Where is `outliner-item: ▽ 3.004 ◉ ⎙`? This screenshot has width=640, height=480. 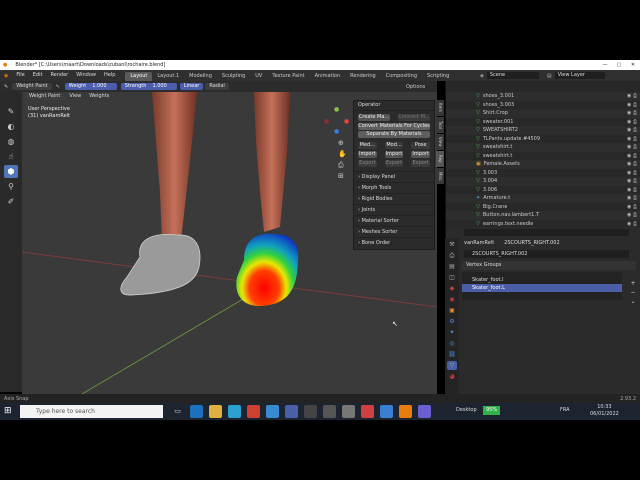
outliner-item: ▽ 3.004 ◉ ⎙ is located at coordinates (543, 181).